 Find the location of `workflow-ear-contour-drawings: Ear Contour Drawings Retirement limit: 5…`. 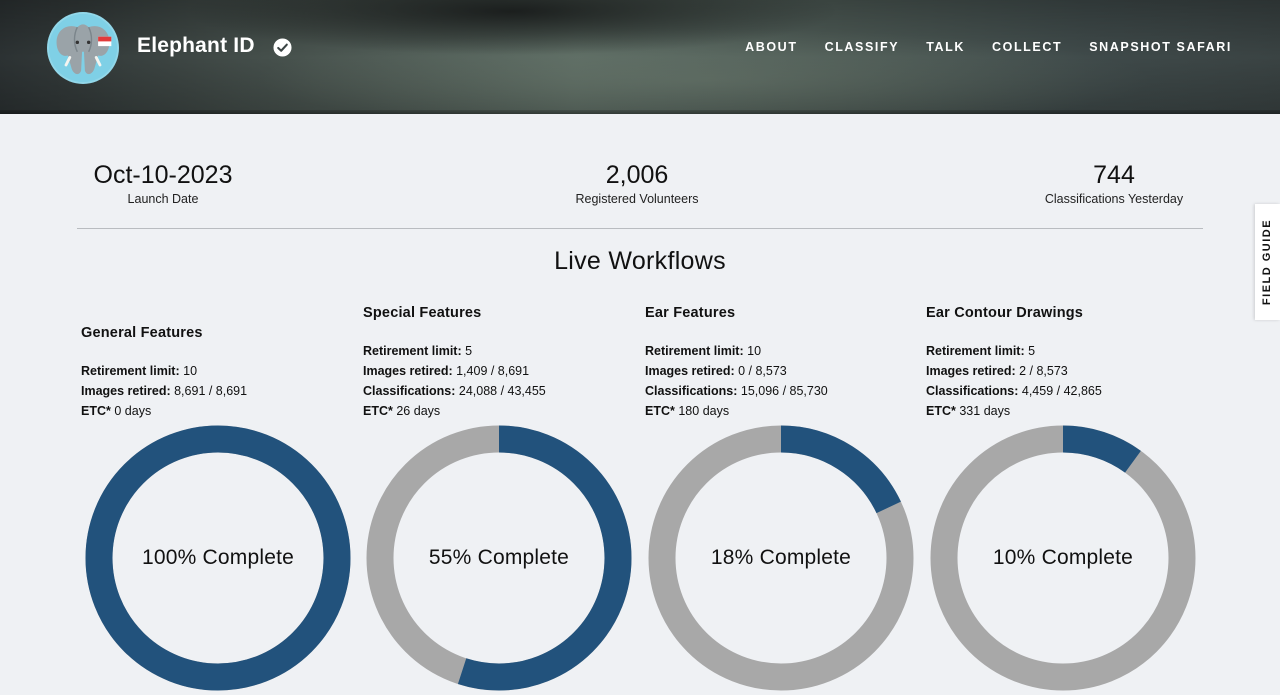

workflow-ear-contour-drawings: Ear Contour Drawings Retirement limit: 5… is located at coordinates (1061, 363).